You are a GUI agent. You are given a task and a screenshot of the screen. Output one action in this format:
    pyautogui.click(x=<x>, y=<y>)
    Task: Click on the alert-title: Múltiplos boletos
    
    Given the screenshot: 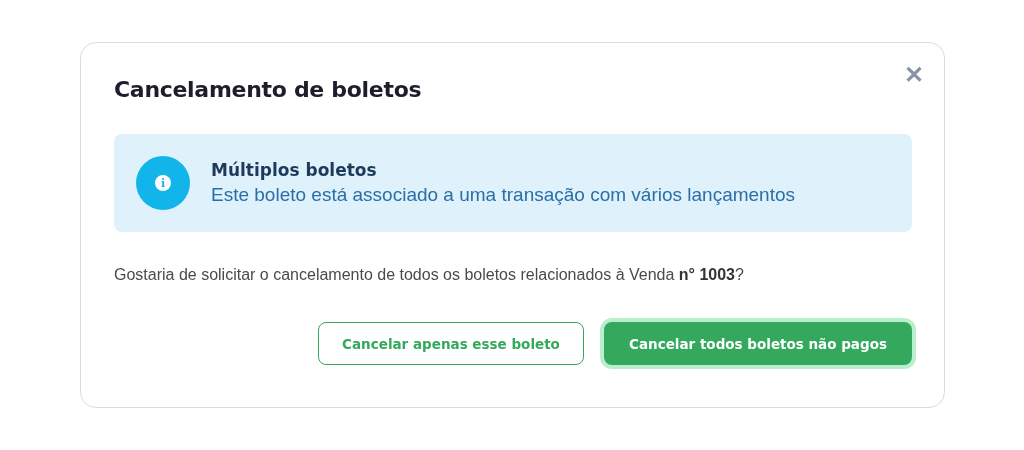 What is the action you would take?
    pyautogui.click(x=294, y=170)
    